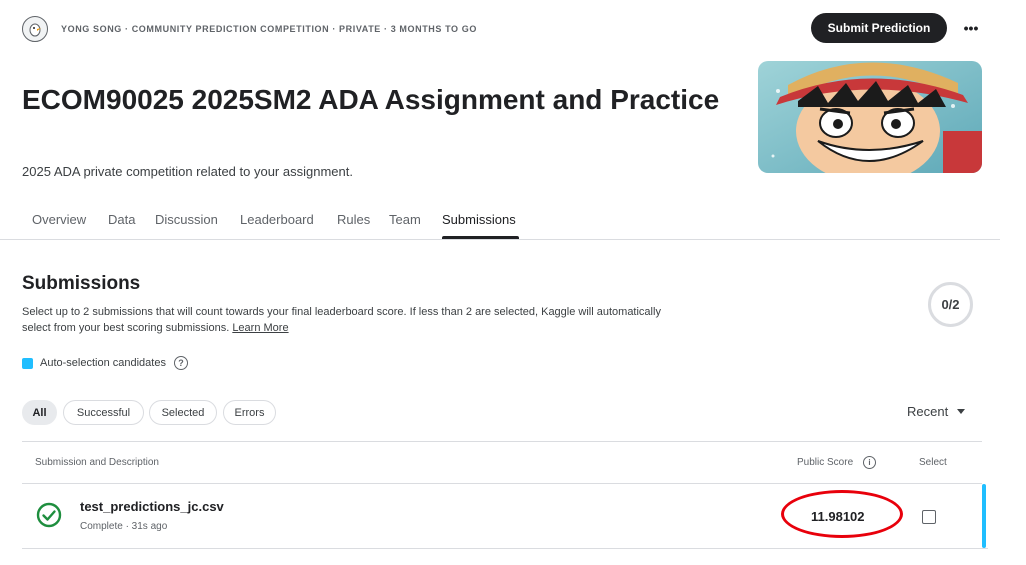  Describe the element at coordinates (869, 462) in the screenshot. I see `info-icon: i` at that location.